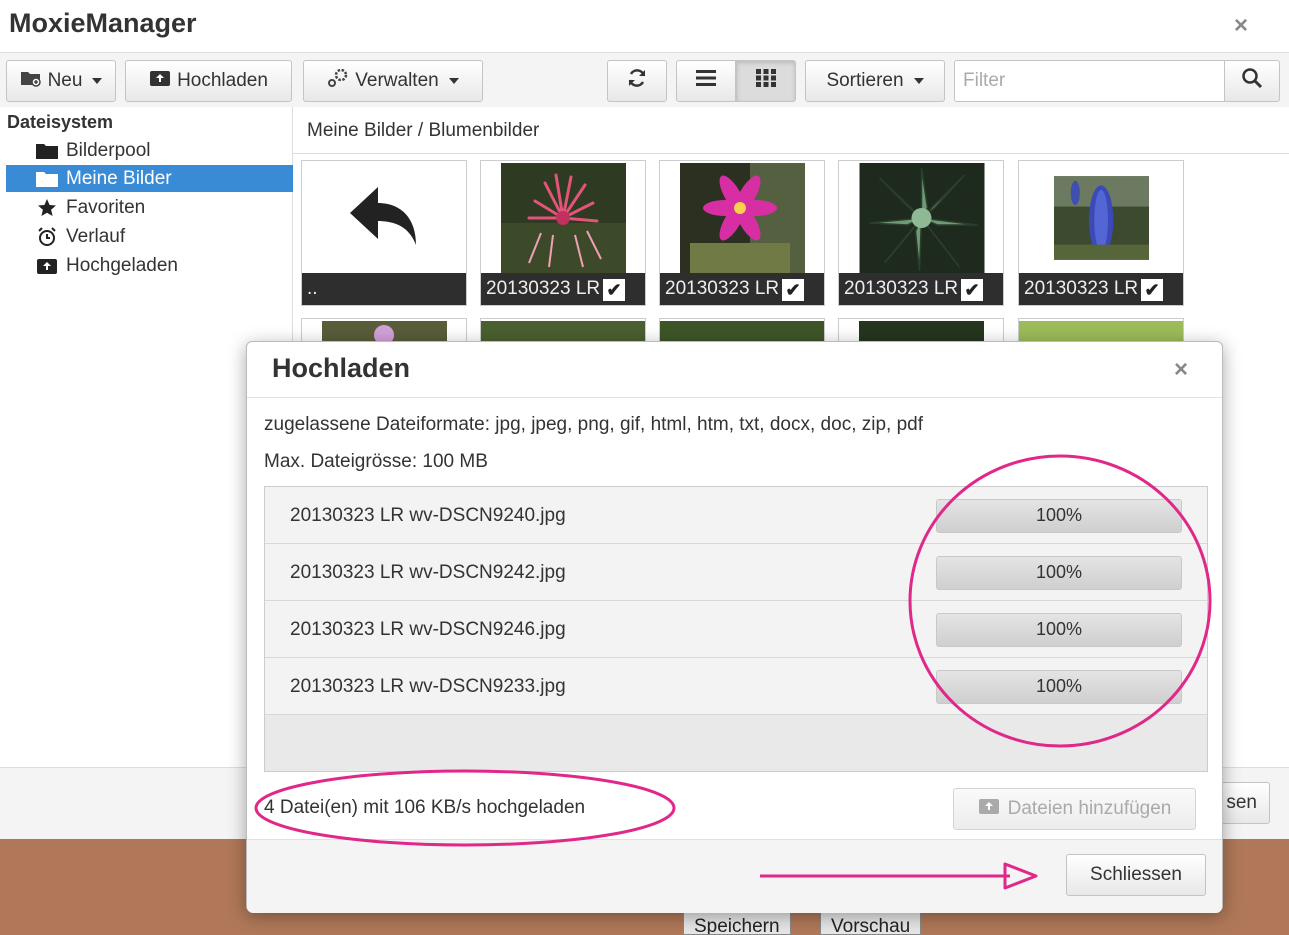 The height and width of the screenshot is (935, 1289). Describe the element at coordinates (397, 80) in the screenshot. I see `manage-button-label: Verwalten` at that location.